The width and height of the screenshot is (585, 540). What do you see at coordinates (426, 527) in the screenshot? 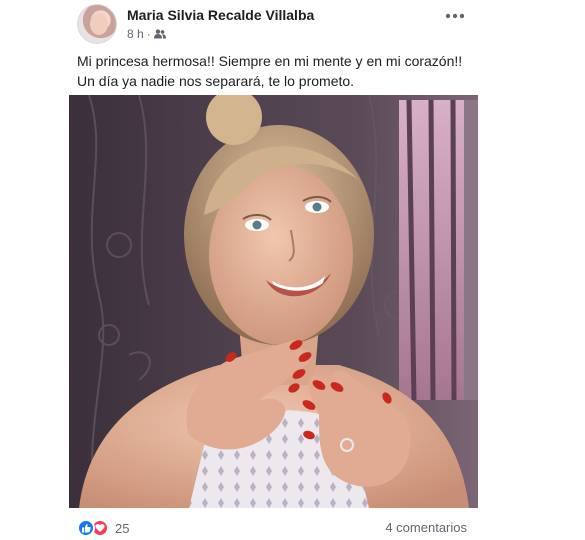
I see `comments-link: 4 comentarios` at bounding box center [426, 527].